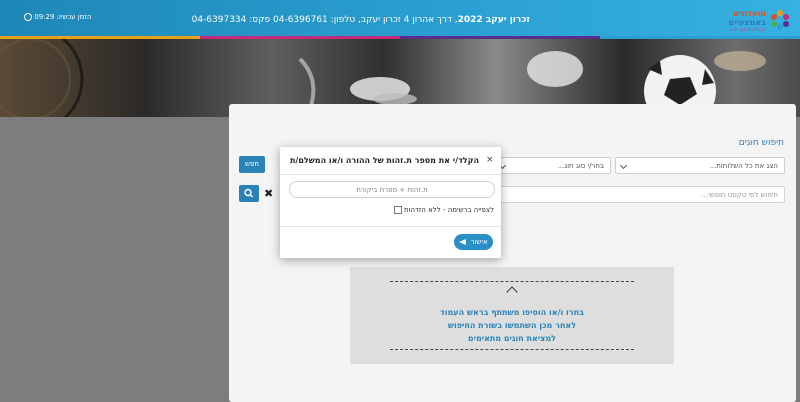 Image resolution: width=800 pixels, height=402 pixels. I want to click on site-logo: מועדונים באמצעיים פעילויות חברתיות, so click(746, 20).